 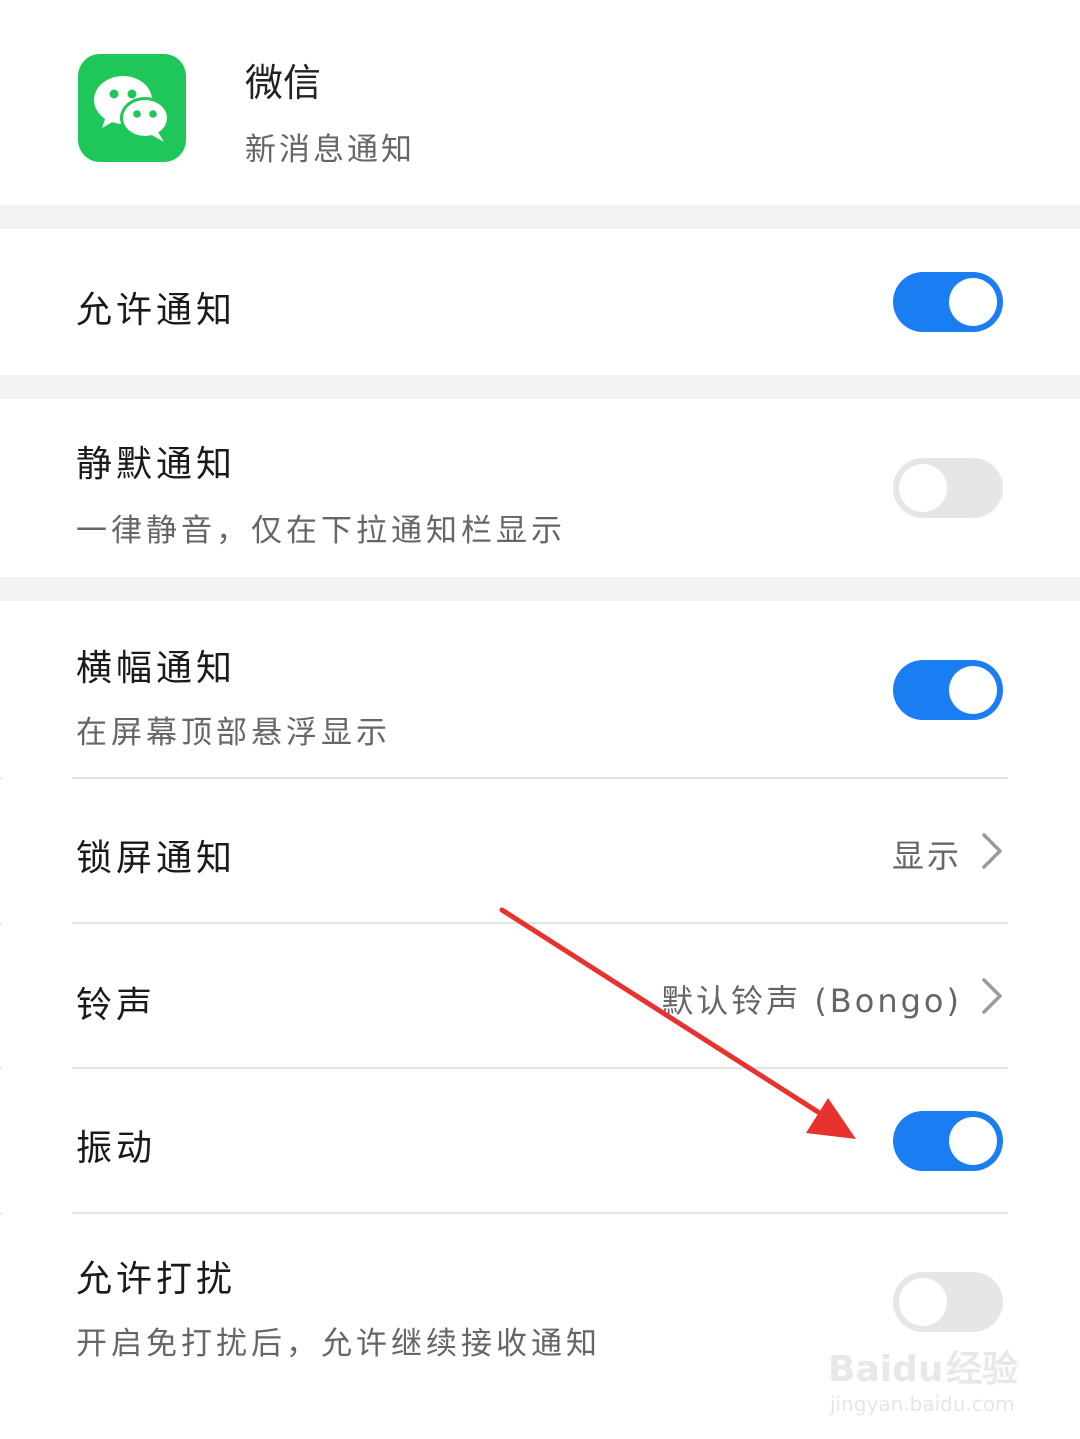 I want to click on watermark-brand: Baidu, so click(x=885, y=1369).